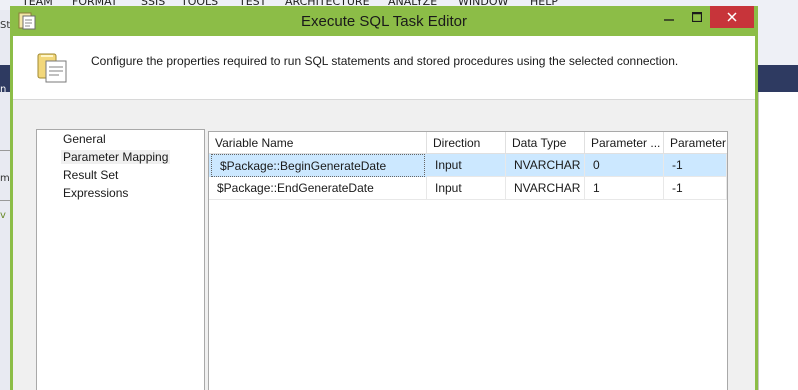 This screenshot has width=798, height=390. Describe the element at coordinates (318, 165) in the screenshot. I see `cell-variable-name: $Package::BeginGenerateDate` at that location.